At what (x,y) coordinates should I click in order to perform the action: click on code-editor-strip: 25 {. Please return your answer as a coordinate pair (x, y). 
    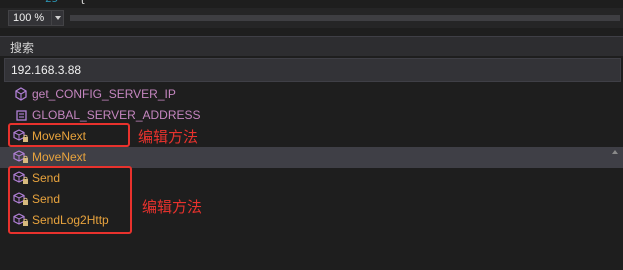
    Looking at the image, I should click on (311, 4).